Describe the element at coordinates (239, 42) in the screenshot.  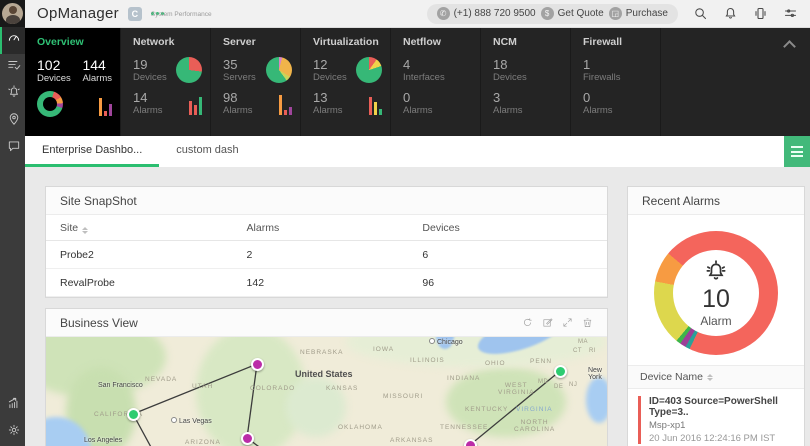
I see `tab-label: Server` at that location.